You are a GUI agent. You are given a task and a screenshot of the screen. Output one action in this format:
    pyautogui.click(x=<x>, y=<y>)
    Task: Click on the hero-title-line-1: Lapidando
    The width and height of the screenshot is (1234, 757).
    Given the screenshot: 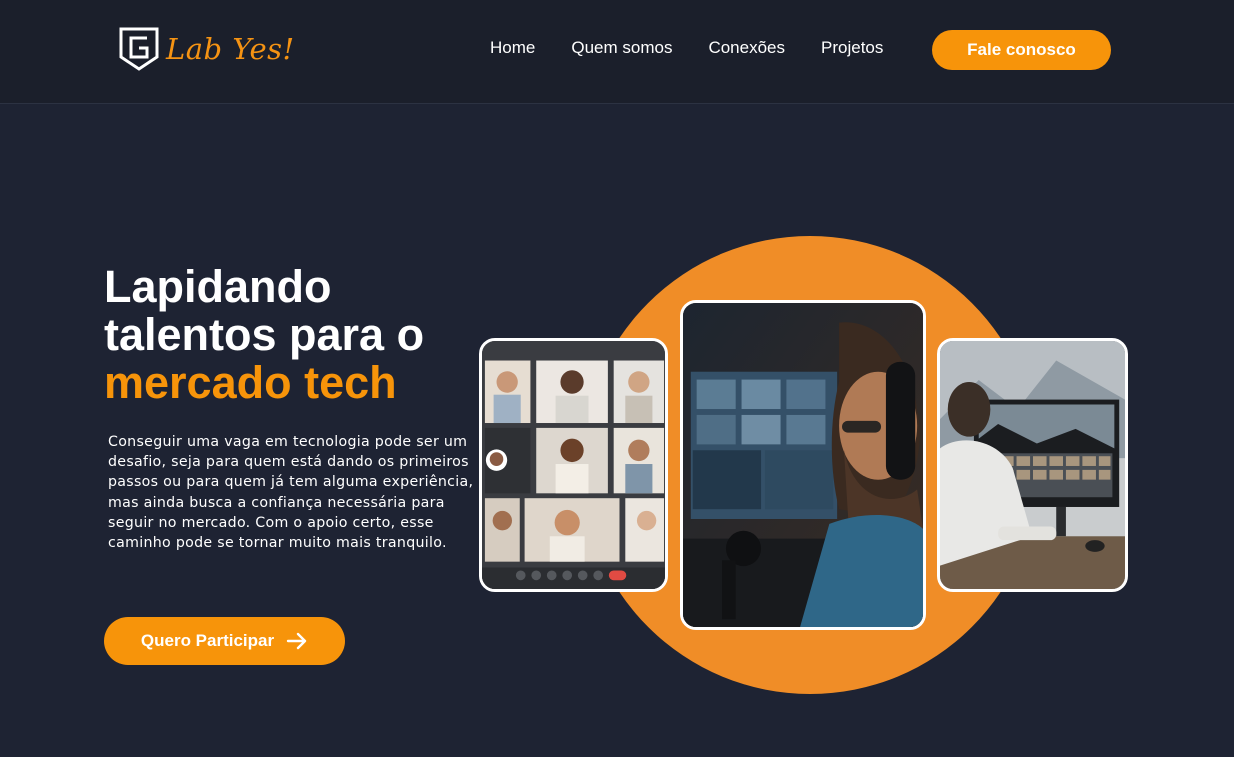 What is the action you would take?
    pyautogui.click(x=218, y=286)
    